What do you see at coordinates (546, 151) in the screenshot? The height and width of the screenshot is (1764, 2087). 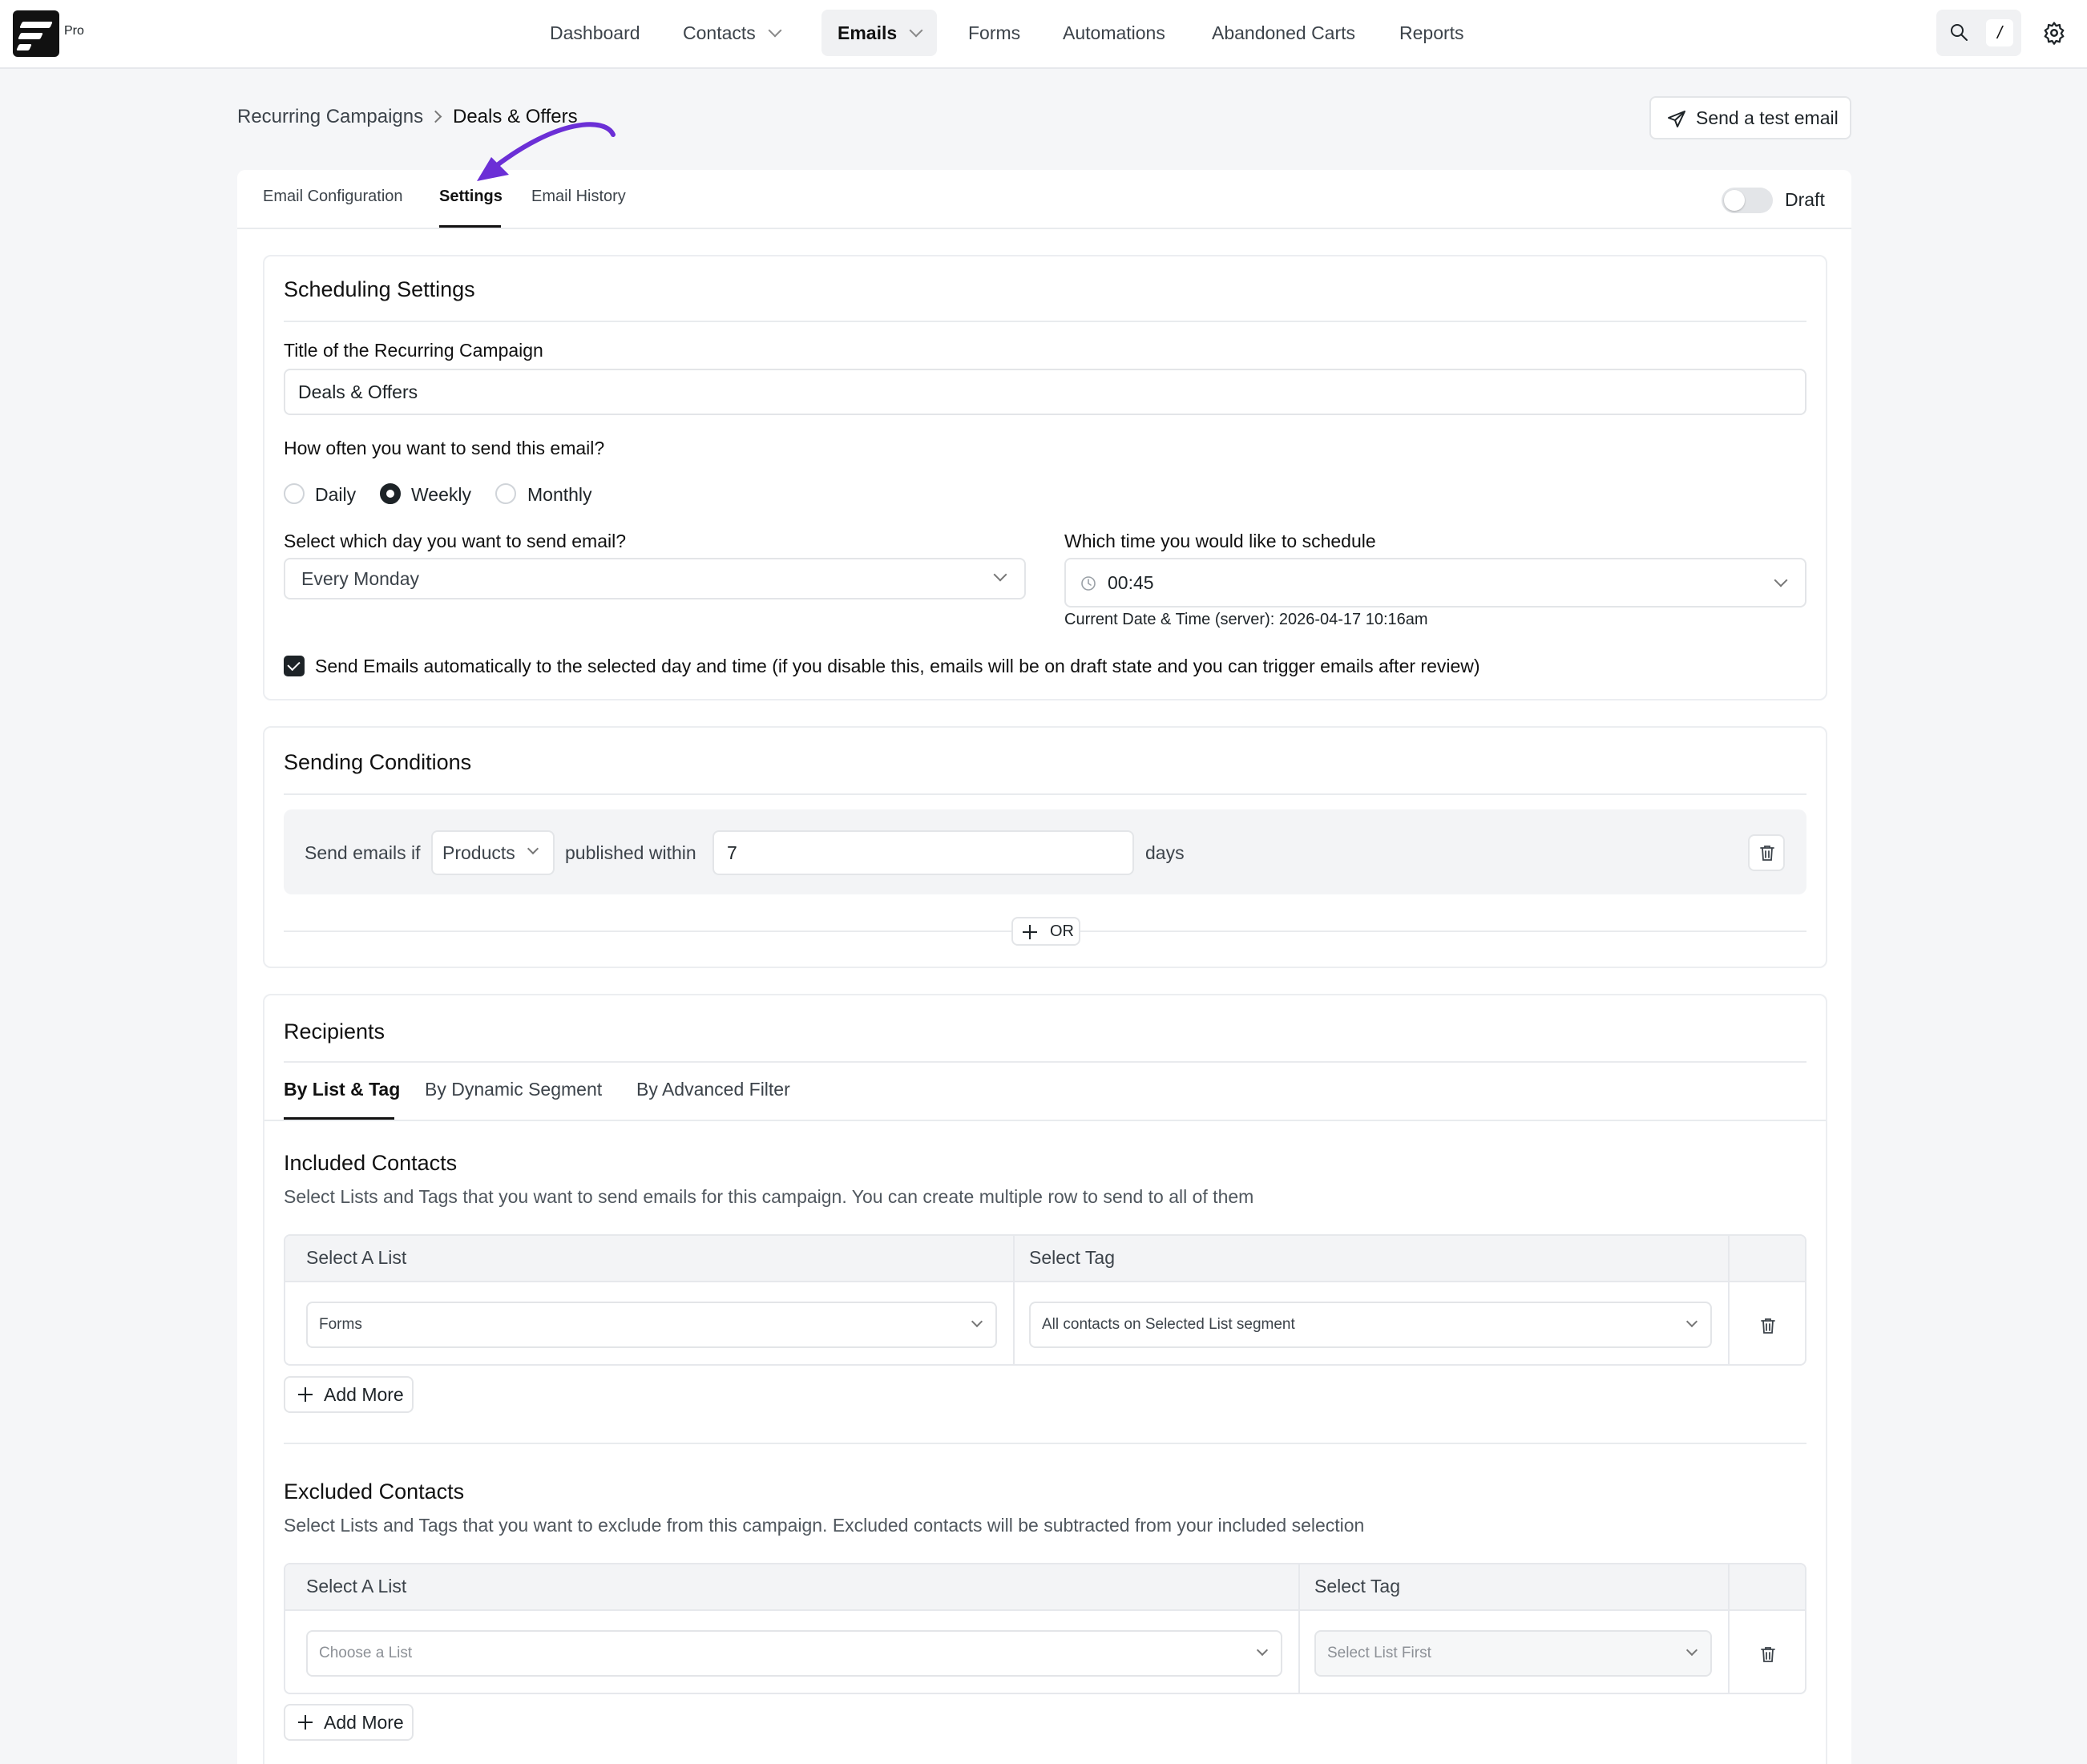 I see `annotation-arrow-icon` at bounding box center [546, 151].